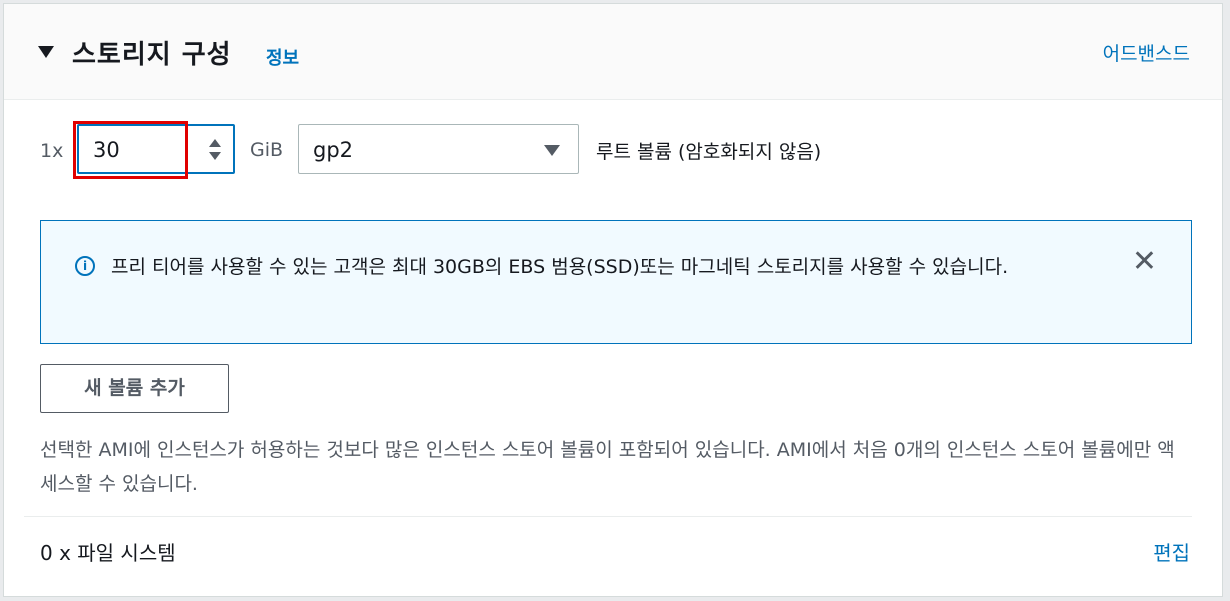 The height and width of the screenshot is (601, 1230). Describe the element at coordinates (552, 150) in the screenshot. I see `dropdown-arrow-icon` at that location.